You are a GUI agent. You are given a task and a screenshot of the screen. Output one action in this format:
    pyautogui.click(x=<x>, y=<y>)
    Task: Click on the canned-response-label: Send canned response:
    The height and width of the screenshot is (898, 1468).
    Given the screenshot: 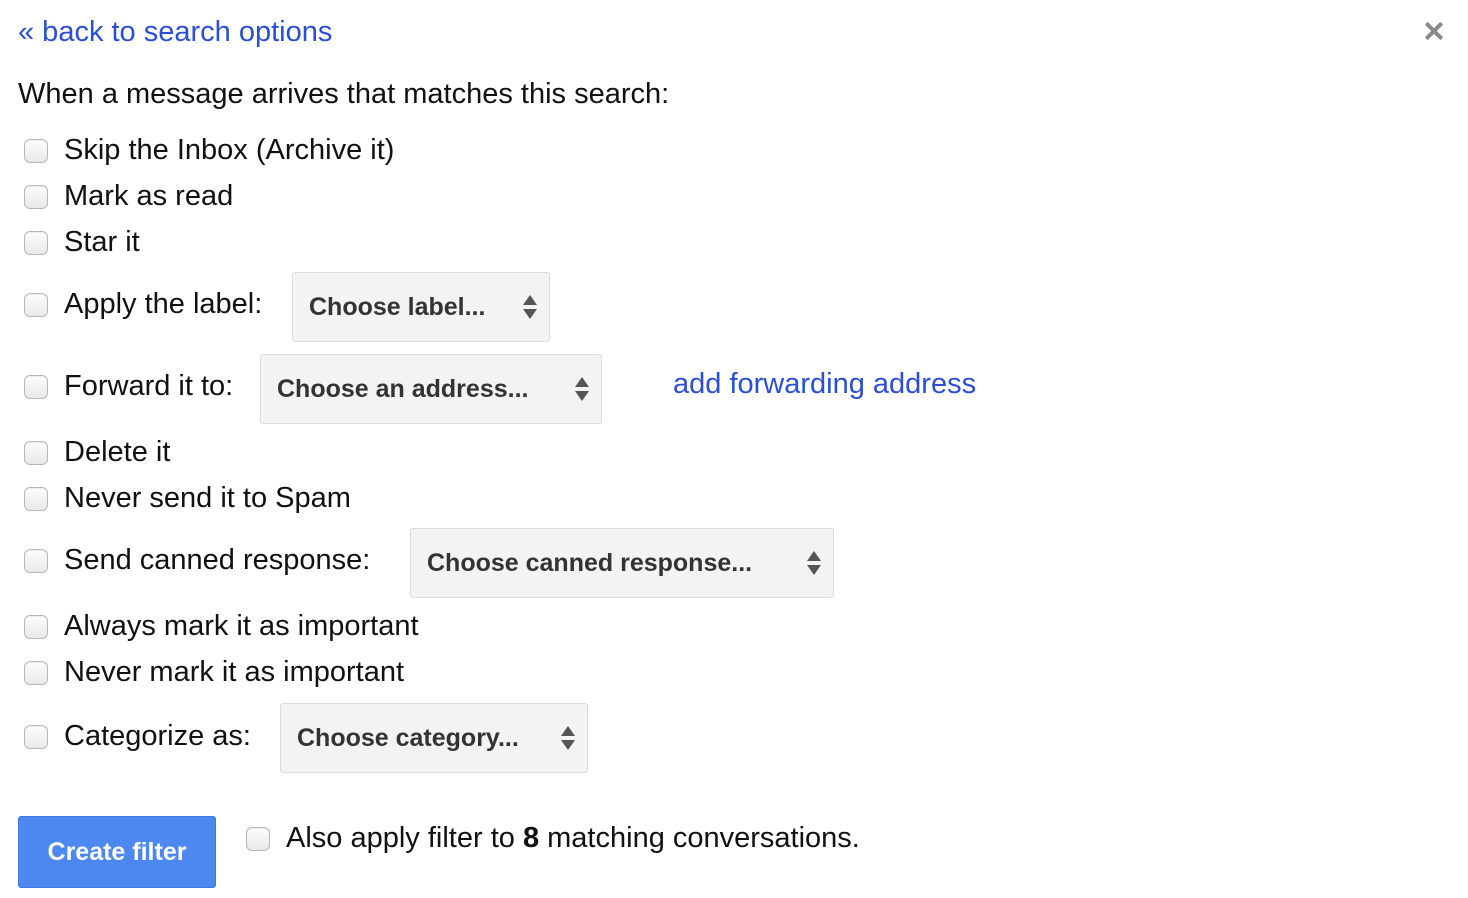 What is the action you would take?
    pyautogui.click(x=217, y=560)
    